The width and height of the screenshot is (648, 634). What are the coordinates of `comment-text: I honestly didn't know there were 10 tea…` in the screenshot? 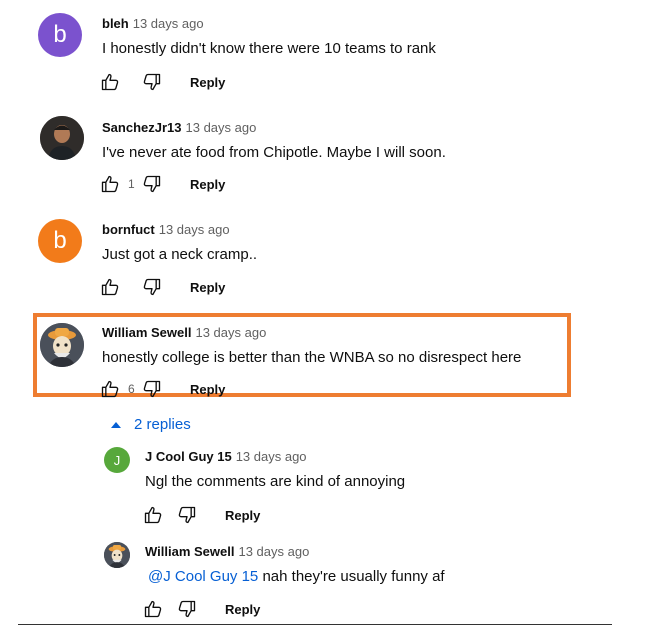 It's located at (269, 48).